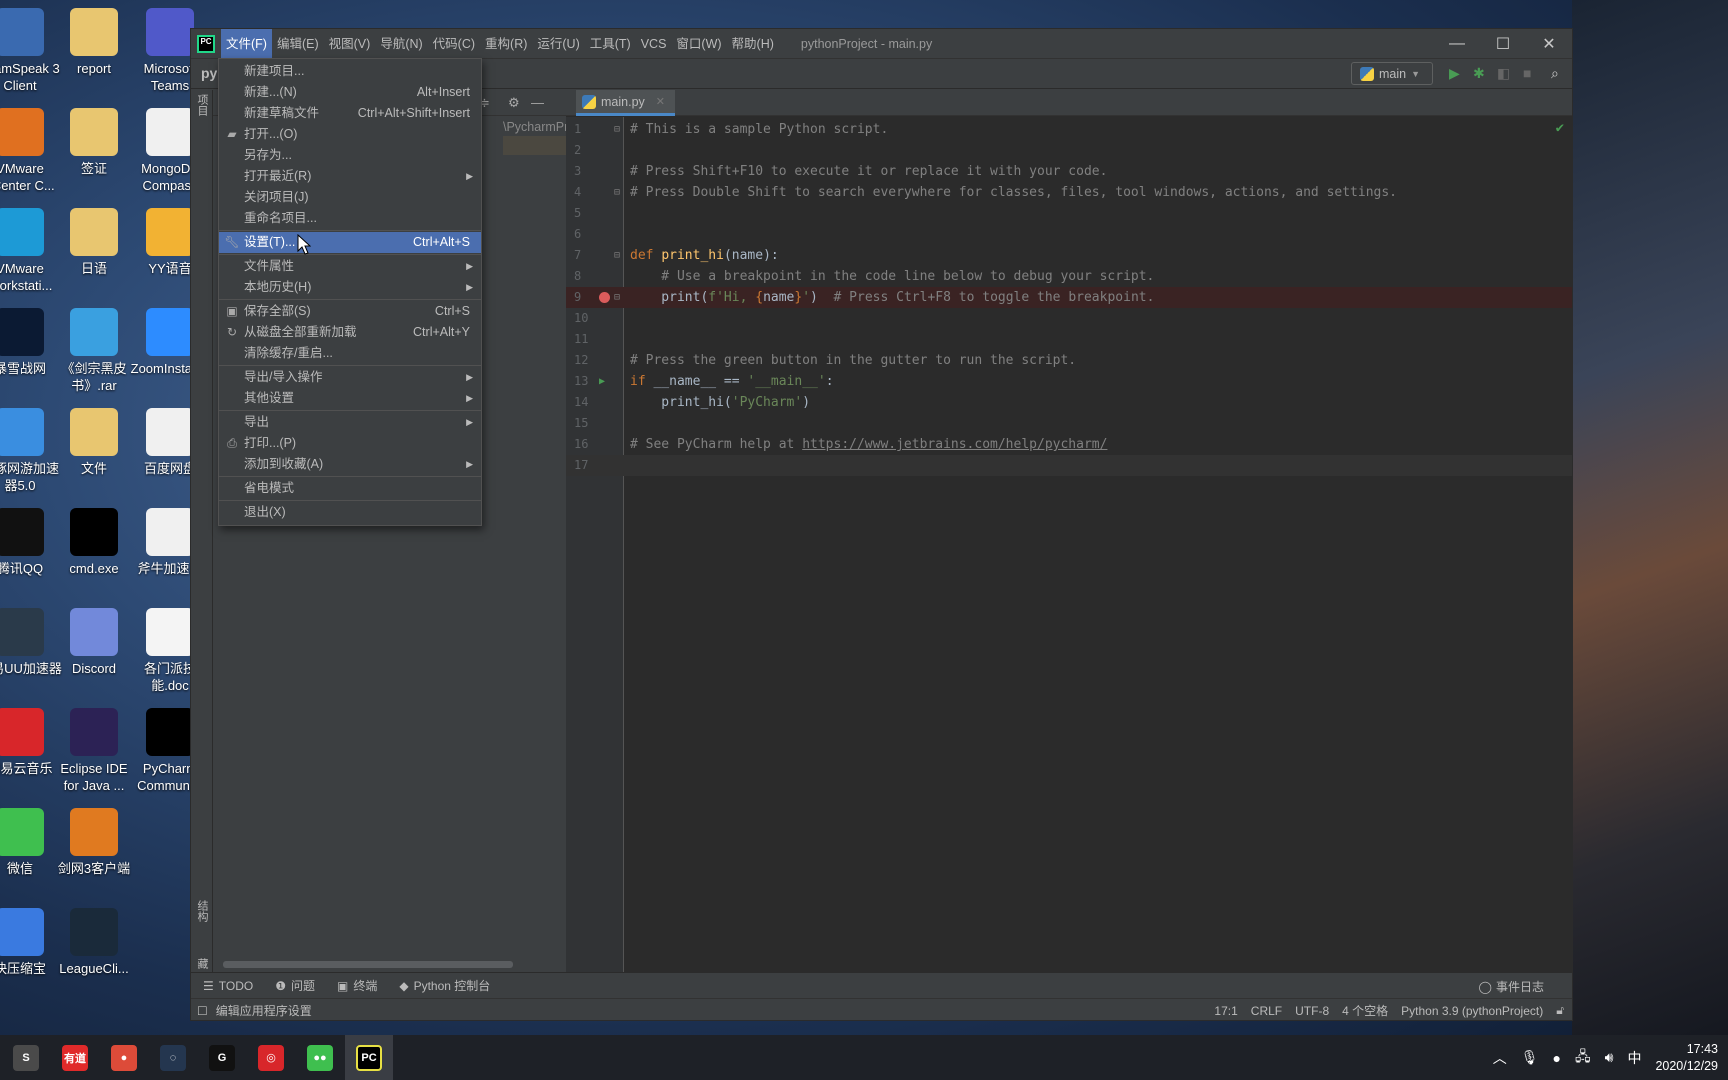 The width and height of the screenshot is (1728, 1080). Describe the element at coordinates (610, 44) in the screenshot. I see `menu-7: 工具(T)` at that location.